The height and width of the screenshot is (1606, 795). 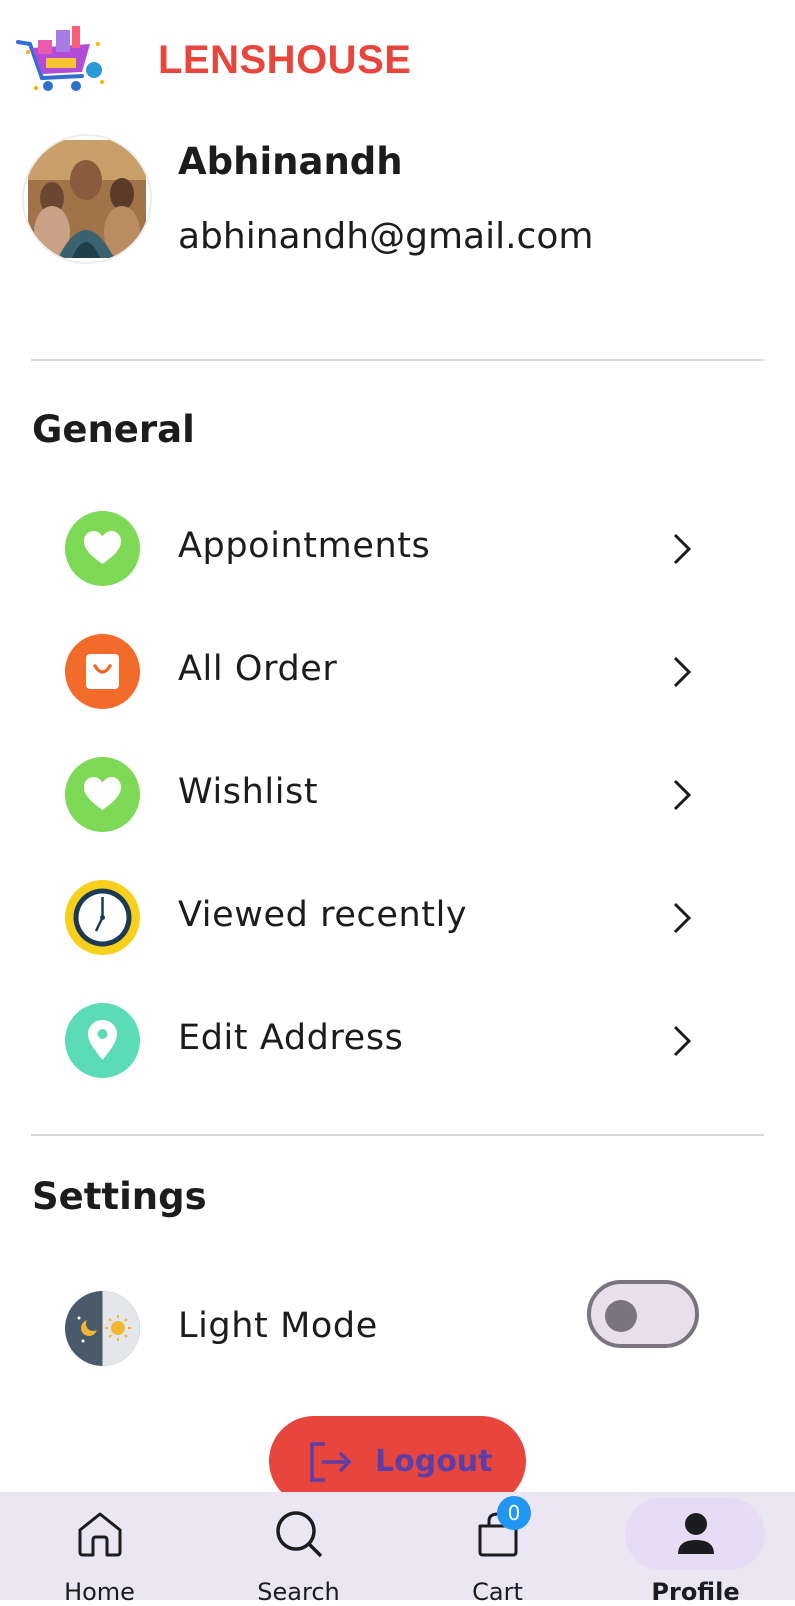 I want to click on nav-label: Search, so click(x=298, y=1592).